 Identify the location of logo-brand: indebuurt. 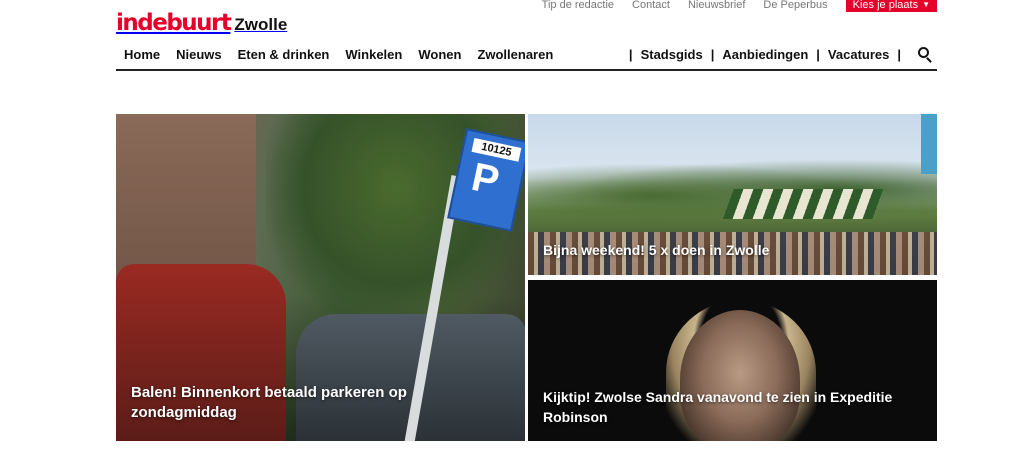
(174, 23).